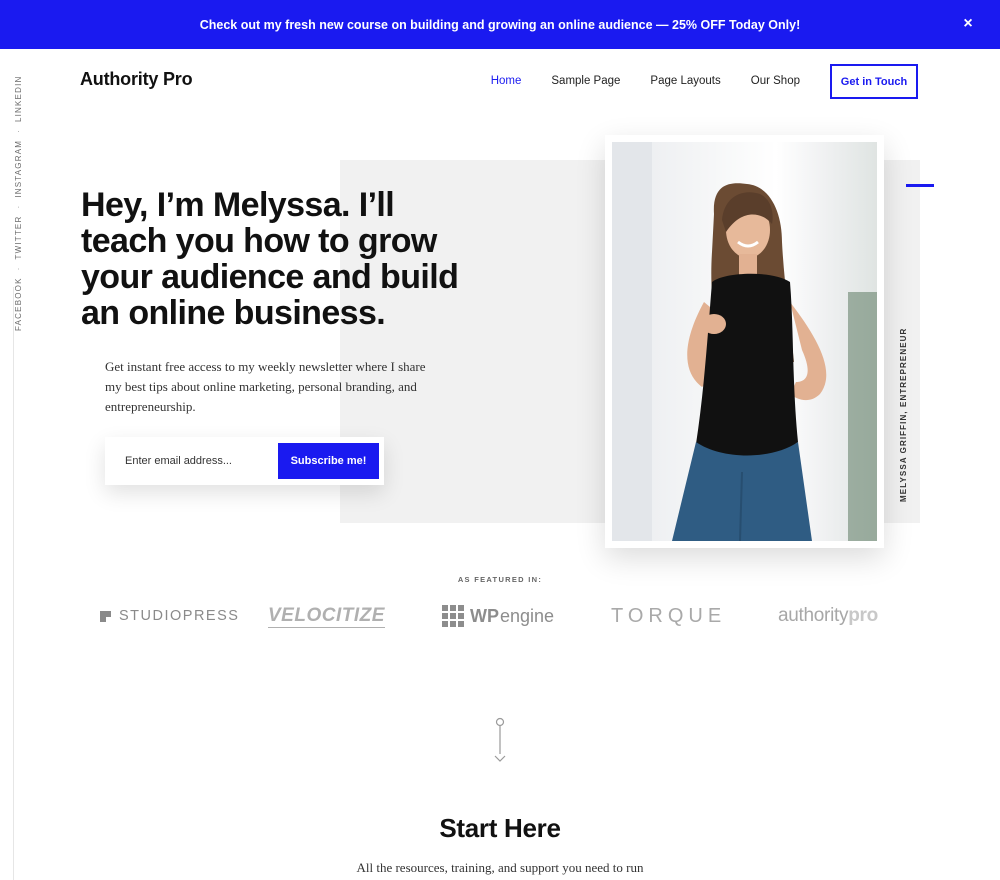 The image size is (1000, 880). Describe the element at coordinates (105, 616) in the screenshot. I see `studiopress-square-icon` at that location.